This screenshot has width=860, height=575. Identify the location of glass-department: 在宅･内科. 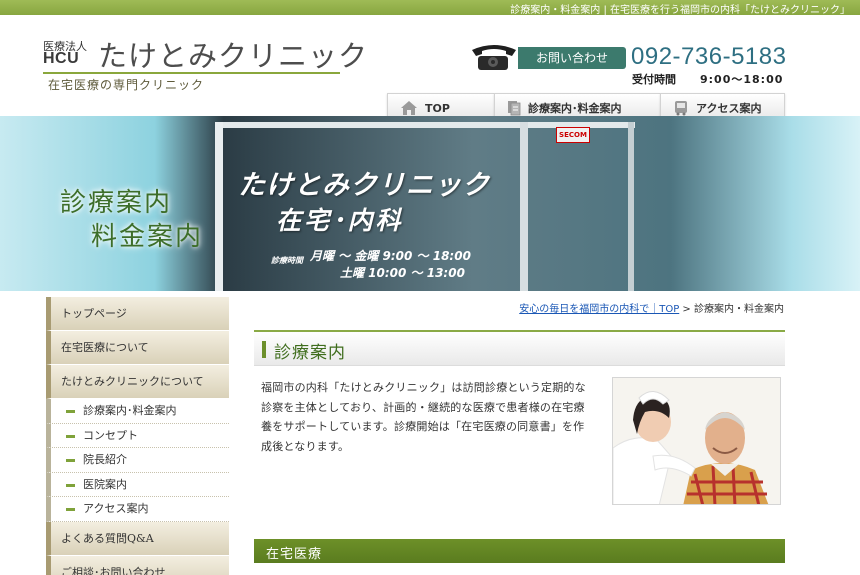
(340, 220).